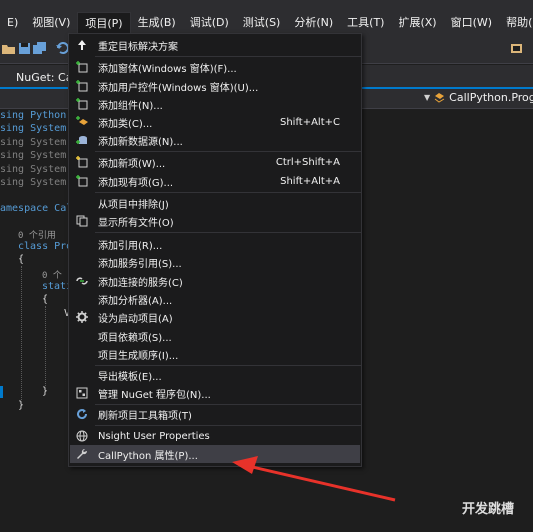 The width and height of the screenshot is (533, 532). What do you see at coordinates (488, 509) in the screenshot?
I see `watermark: 开发跳槽` at bounding box center [488, 509].